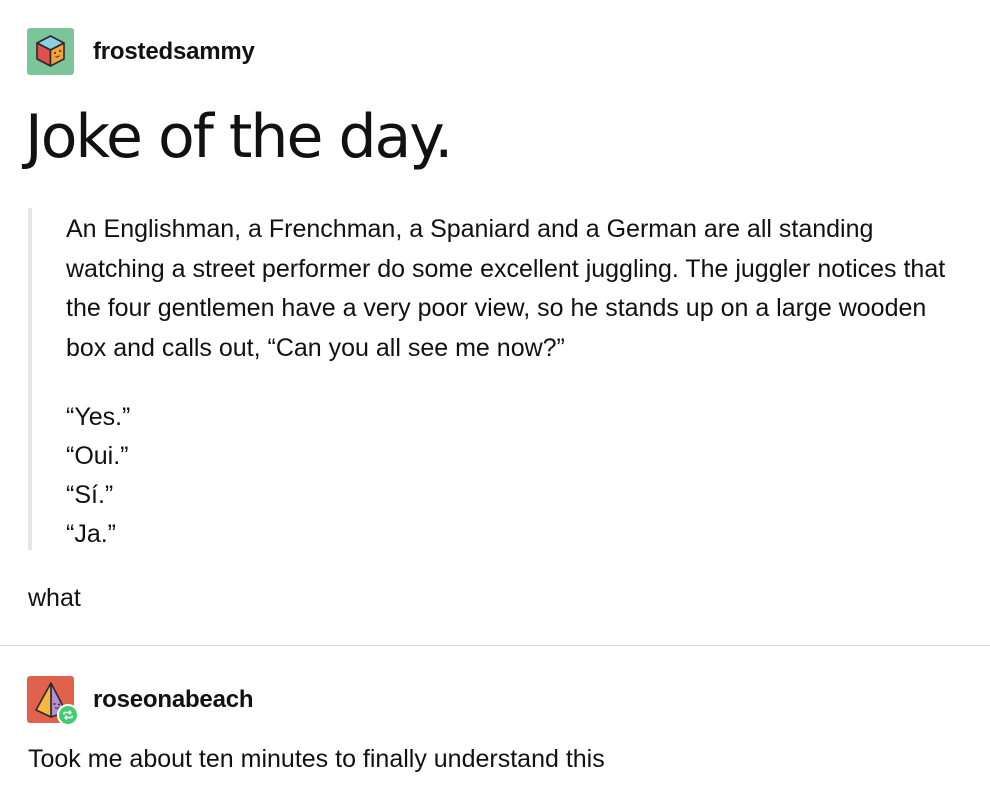  Describe the element at coordinates (90, 495) in the screenshot. I see `answer-line: “Sí.”` at that location.